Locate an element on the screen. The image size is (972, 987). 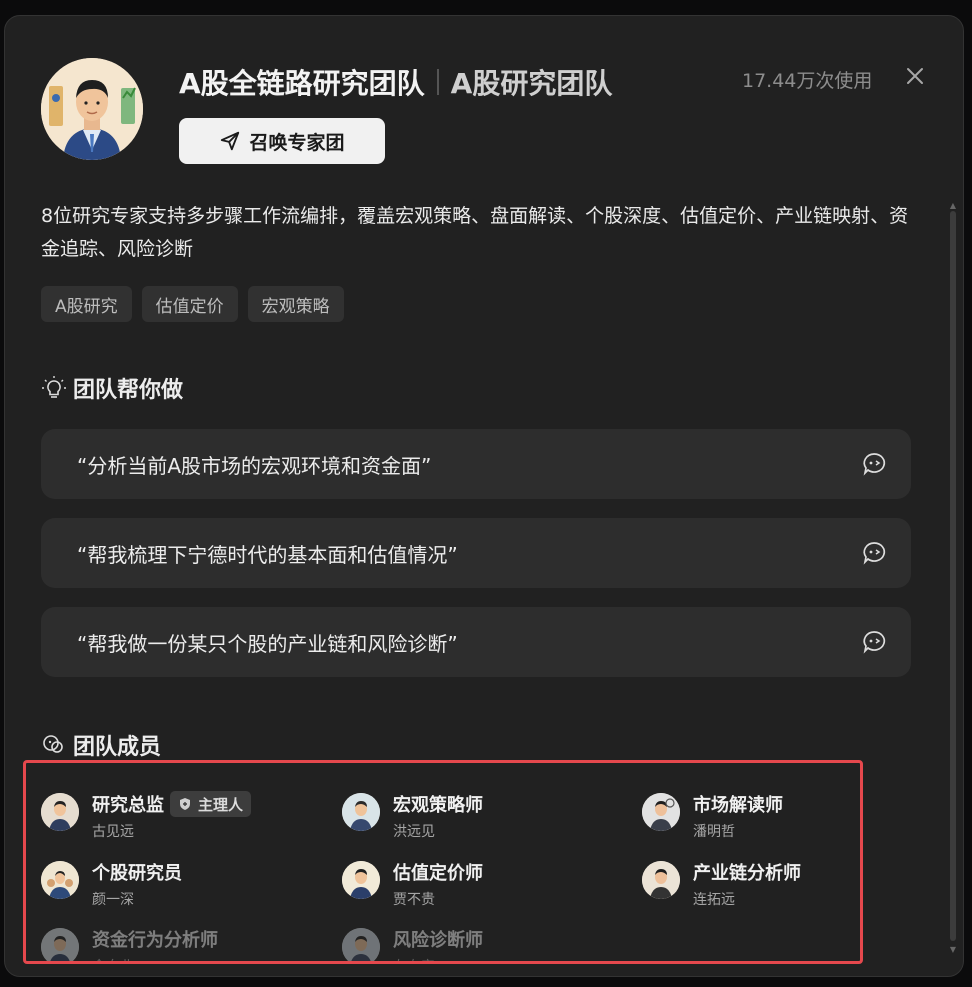
lightbulb-icon is located at coordinates (54, 387).